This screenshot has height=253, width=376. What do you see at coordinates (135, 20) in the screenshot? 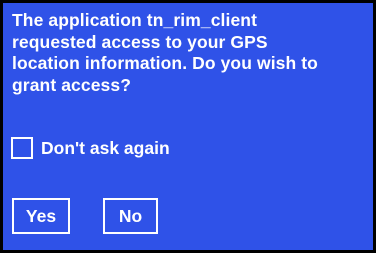
I see `message-line: The application tn_rim_client` at bounding box center [135, 20].